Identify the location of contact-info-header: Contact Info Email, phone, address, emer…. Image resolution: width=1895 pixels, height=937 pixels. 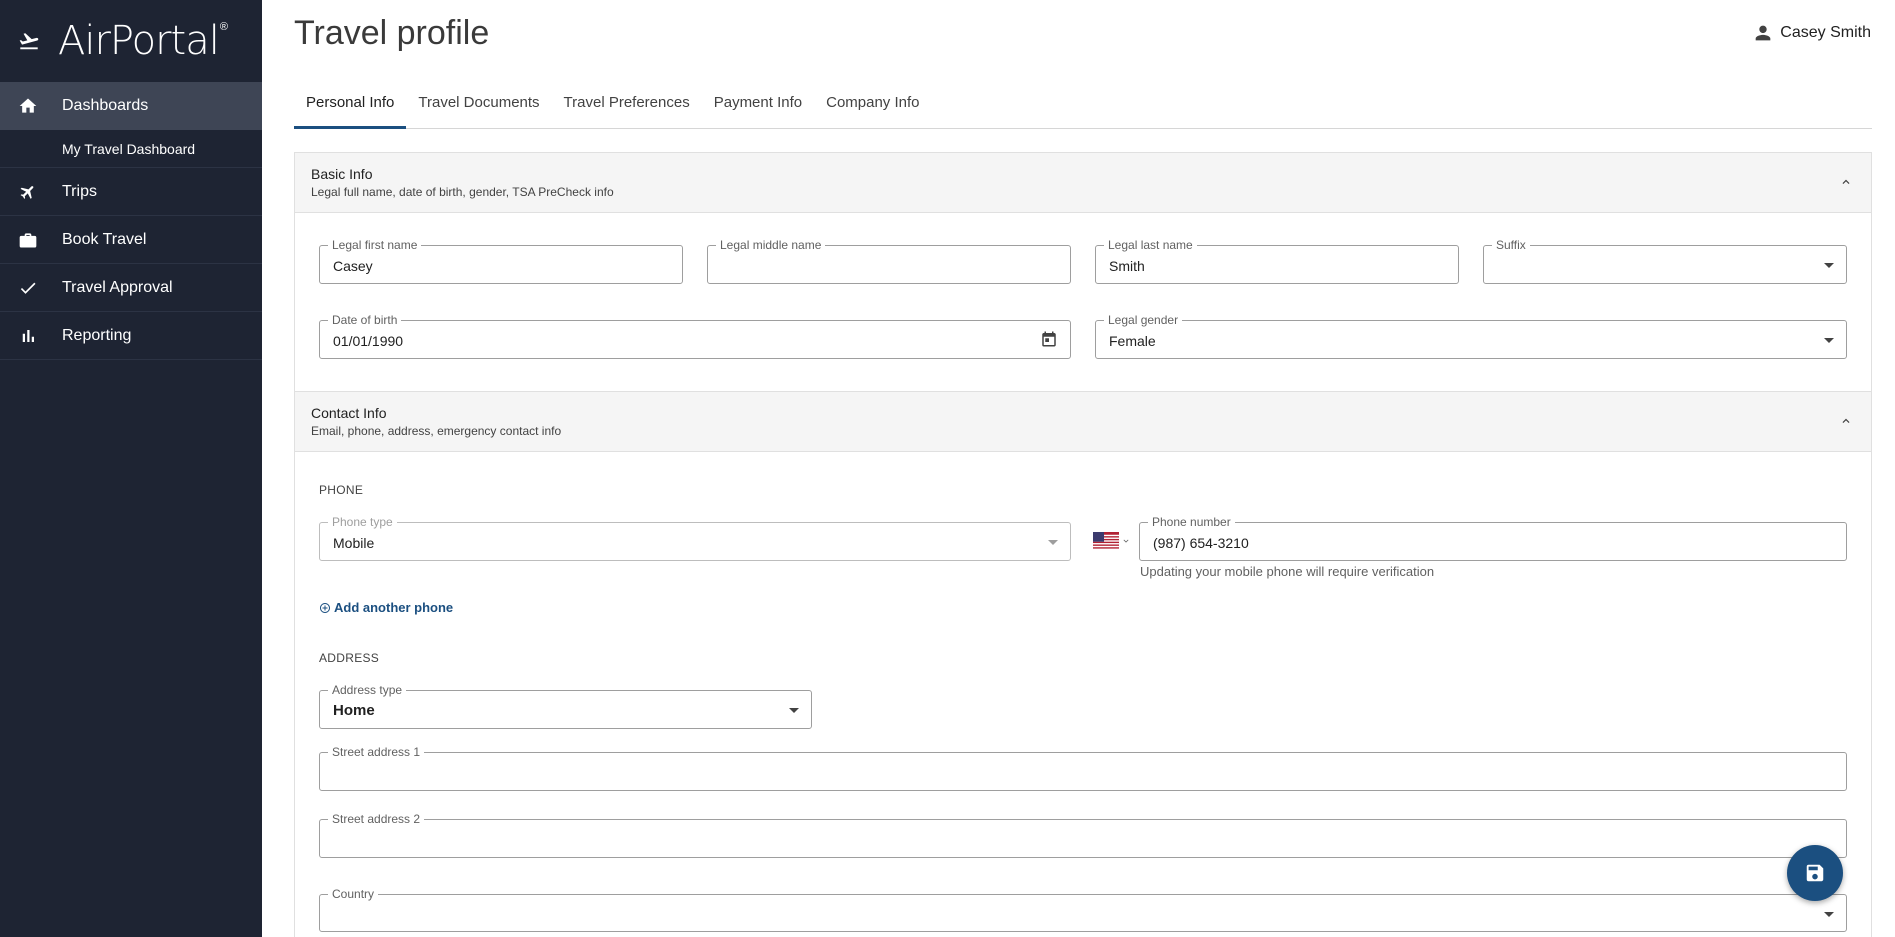
(1083, 422).